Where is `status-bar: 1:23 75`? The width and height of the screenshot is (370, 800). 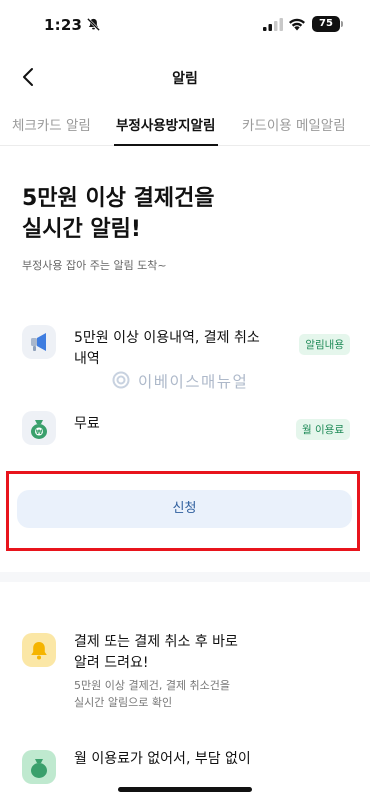
status-bar: 1:23 75 is located at coordinates (185, 25).